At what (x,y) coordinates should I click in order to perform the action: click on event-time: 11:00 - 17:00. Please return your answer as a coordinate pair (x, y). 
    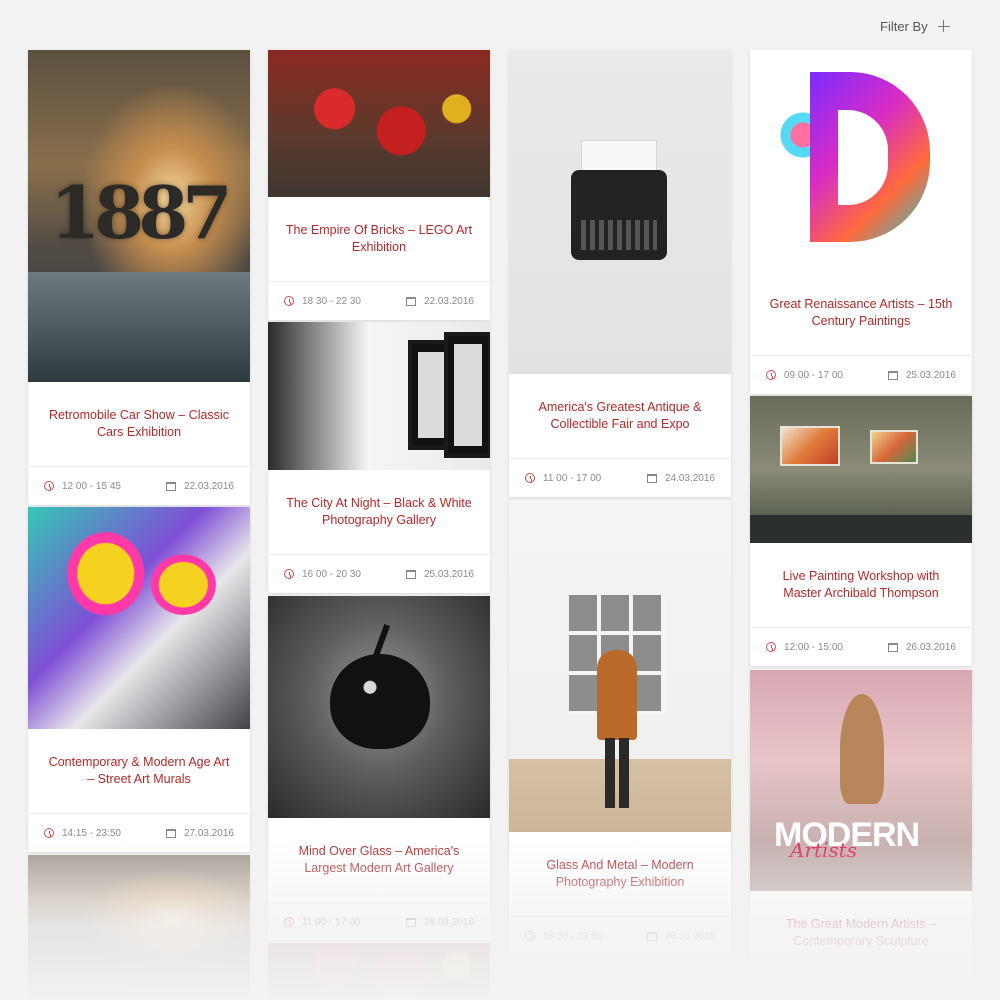
    Looking at the image, I should click on (331, 922).